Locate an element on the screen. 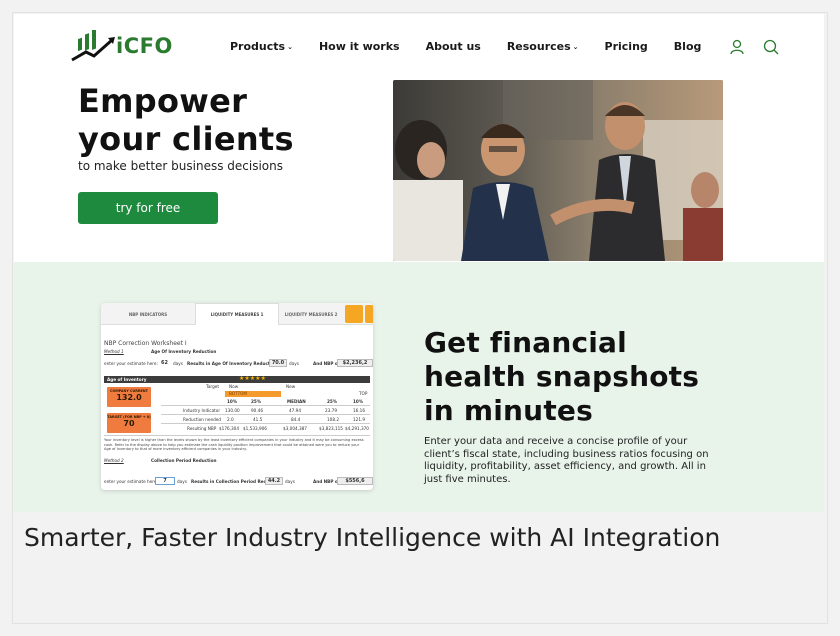 The height and width of the screenshot is (636, 840). row-cell: $3,823,115 is located at coordinates (331, 428).